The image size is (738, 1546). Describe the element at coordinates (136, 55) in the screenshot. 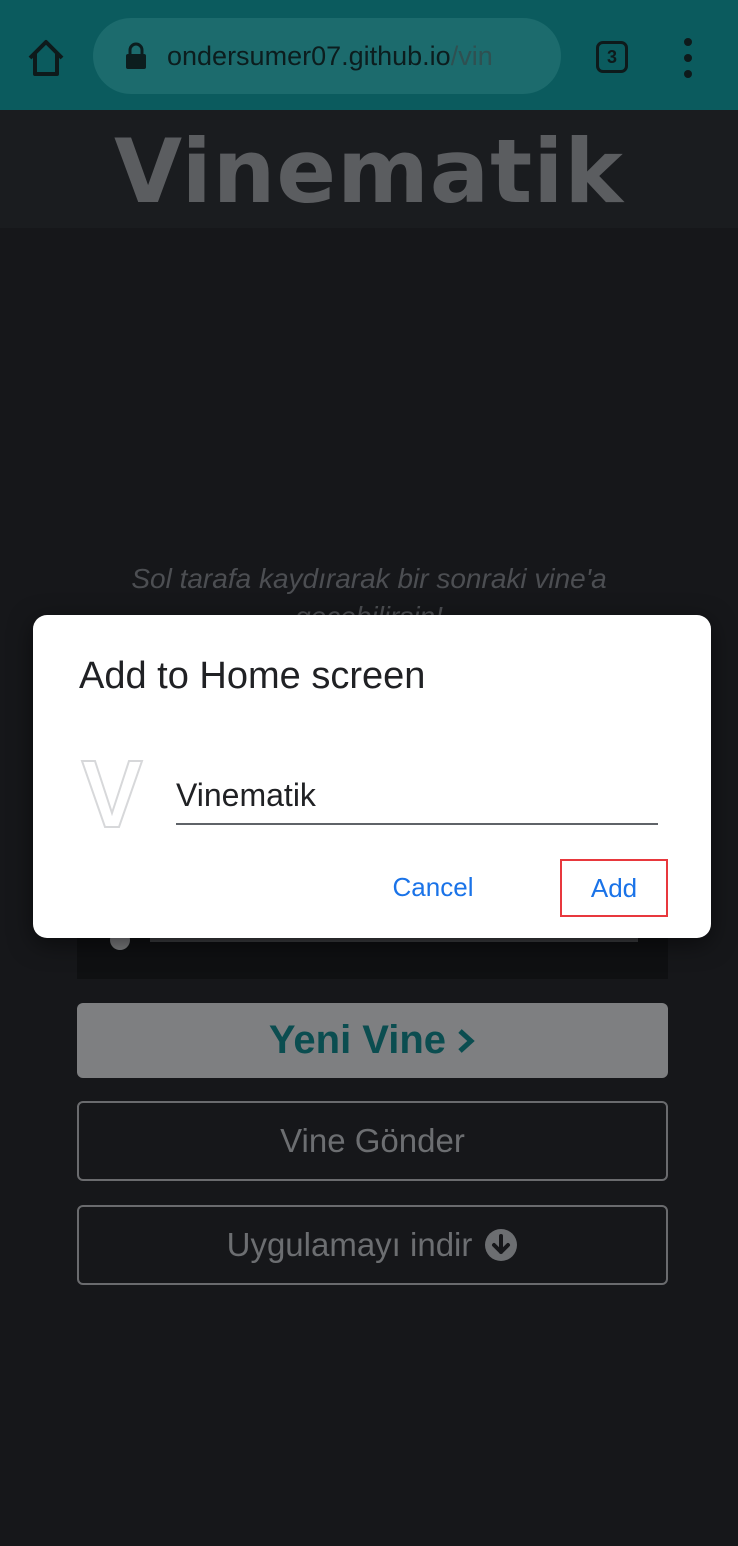

I see `lock-icon` at that location.